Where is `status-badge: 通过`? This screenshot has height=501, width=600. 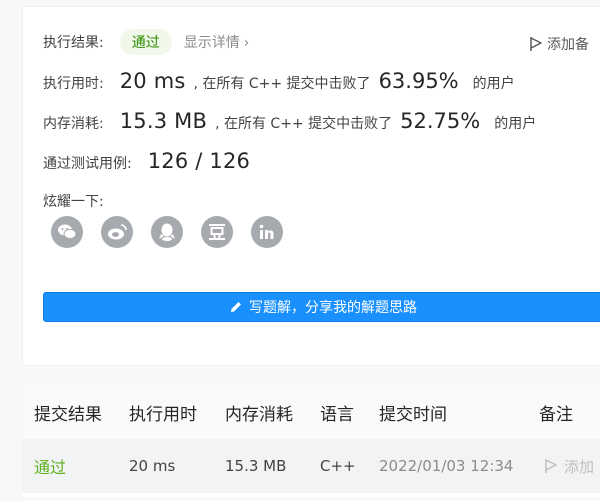
status-badge: 通过 is located at coordinates (145, 42).